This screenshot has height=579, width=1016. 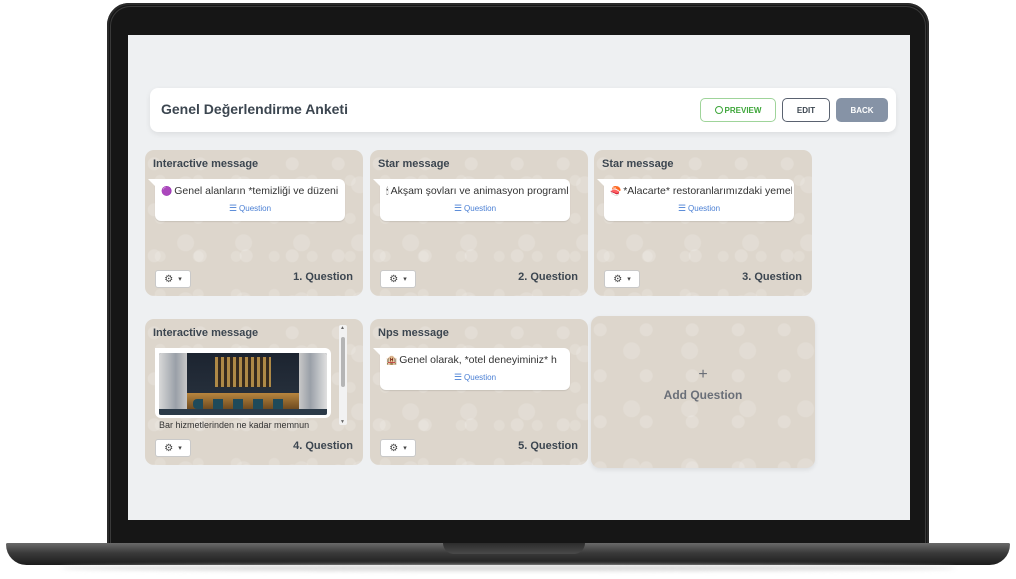 I want to click on card-type-label: Nps message, so click(x=413, y=333).